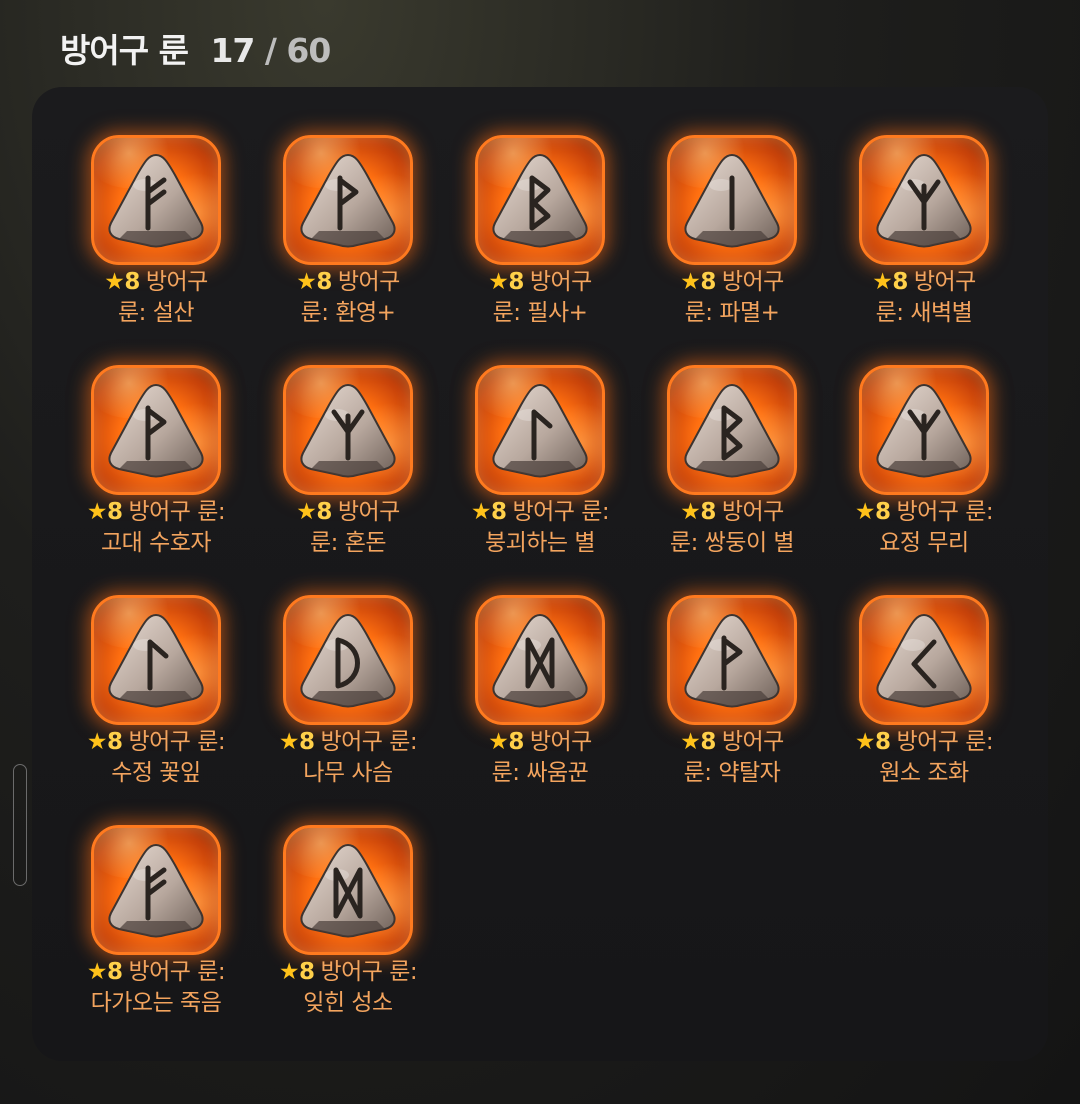  I want to click on rune-card: ★8 방어구 룬: 잊힌 성소, so click(363, 938).